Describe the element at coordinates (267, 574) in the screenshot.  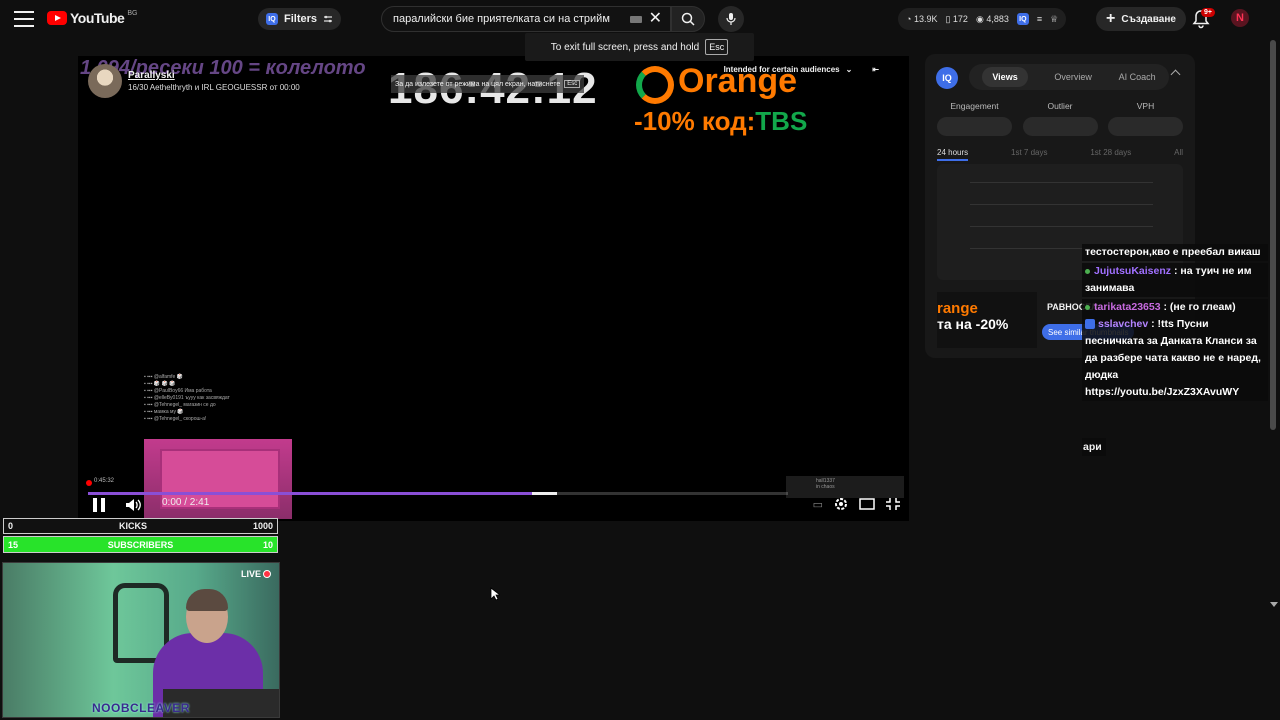
I see `record-icon` at that location.